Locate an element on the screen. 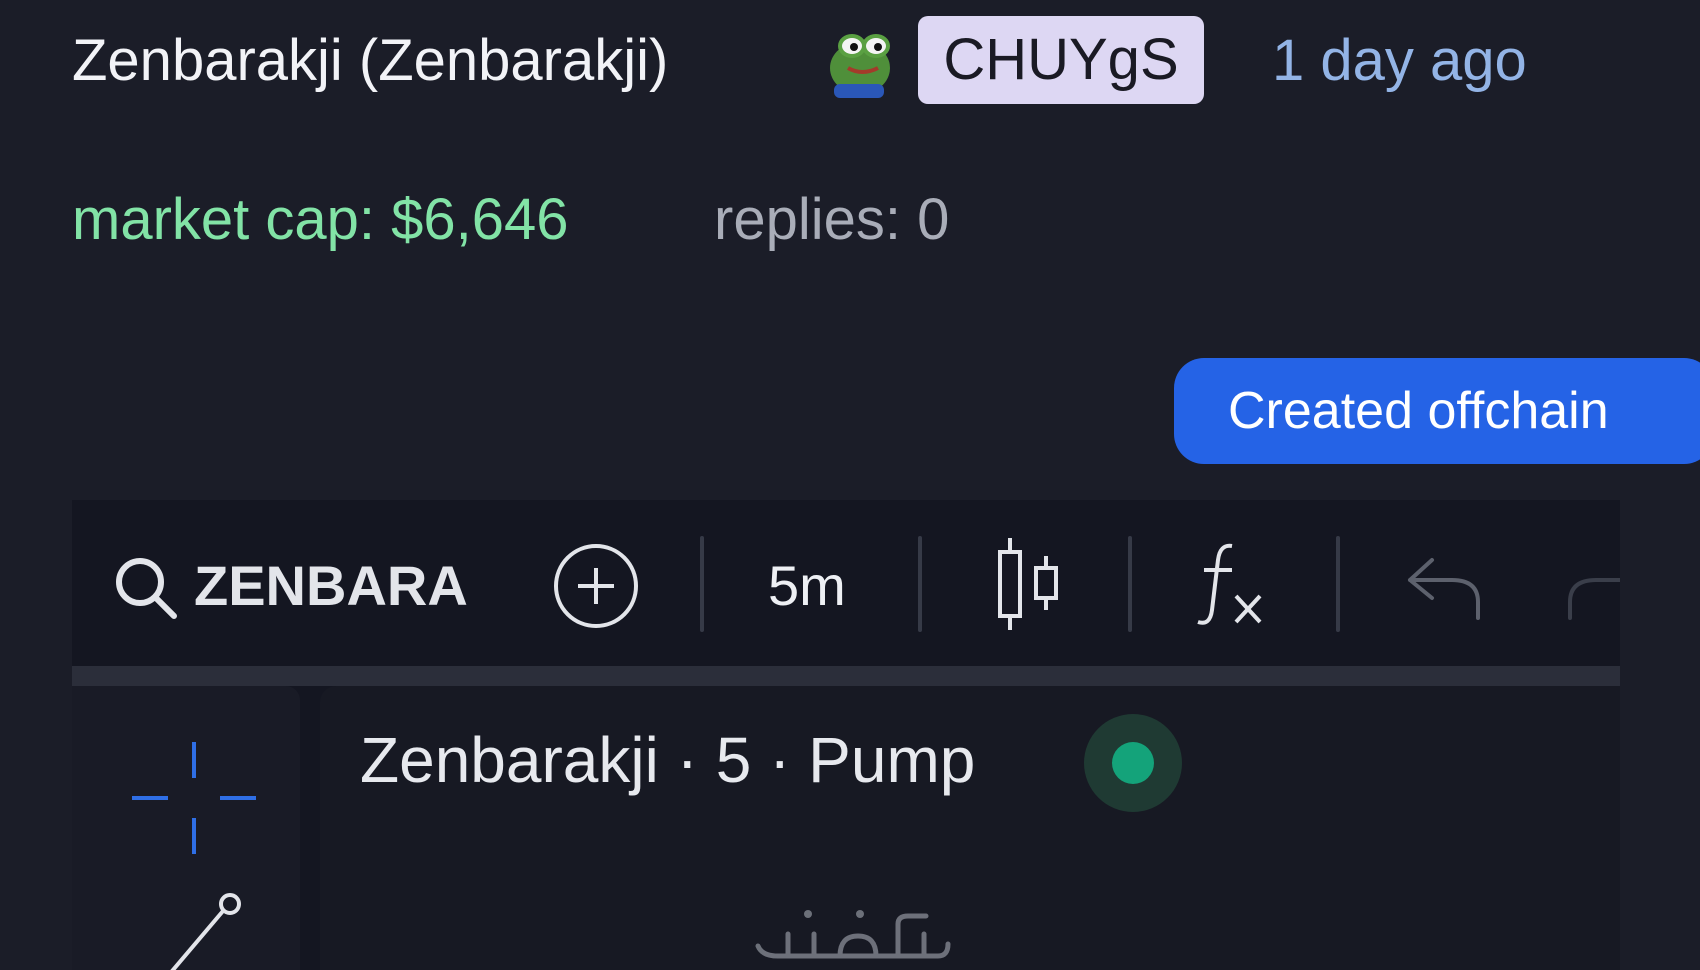 Image resolution: width=1700 pixels, height=970 pixels. candlestick-icon is located at coordinates (1030, 584).